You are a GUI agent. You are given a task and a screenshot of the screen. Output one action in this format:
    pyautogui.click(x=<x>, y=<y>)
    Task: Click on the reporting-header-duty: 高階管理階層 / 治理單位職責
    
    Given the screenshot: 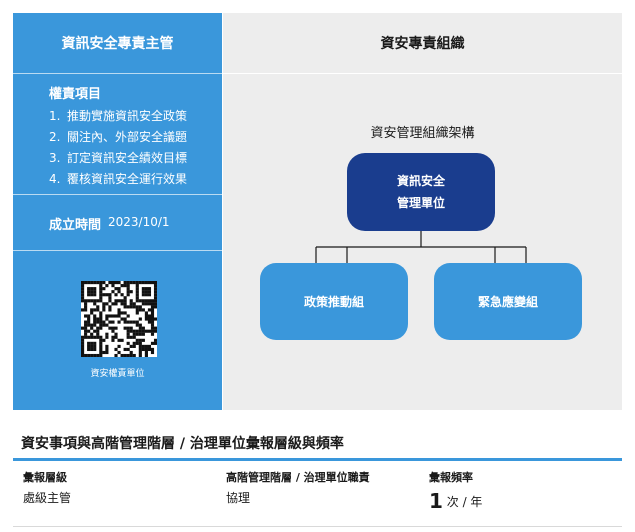 What is the action you would take?
    pyautogui.click(x=298, y=477)
    